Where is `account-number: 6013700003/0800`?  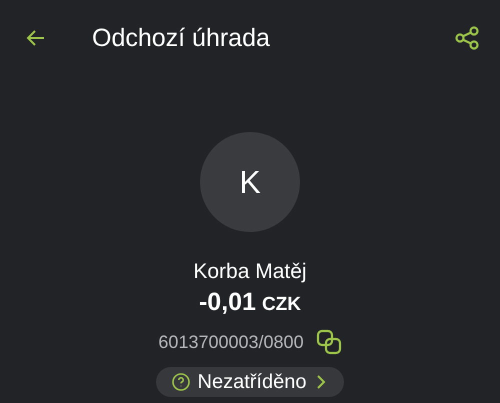
account-number: 6013700003/0800 is located at coordinates (231, 342).